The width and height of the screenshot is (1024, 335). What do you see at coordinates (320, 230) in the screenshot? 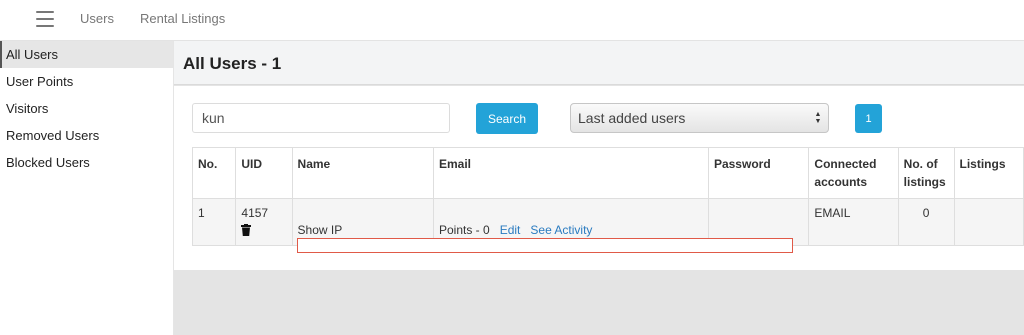
I see `show-ip-link: Show IP` at bounding box center [320, 230].